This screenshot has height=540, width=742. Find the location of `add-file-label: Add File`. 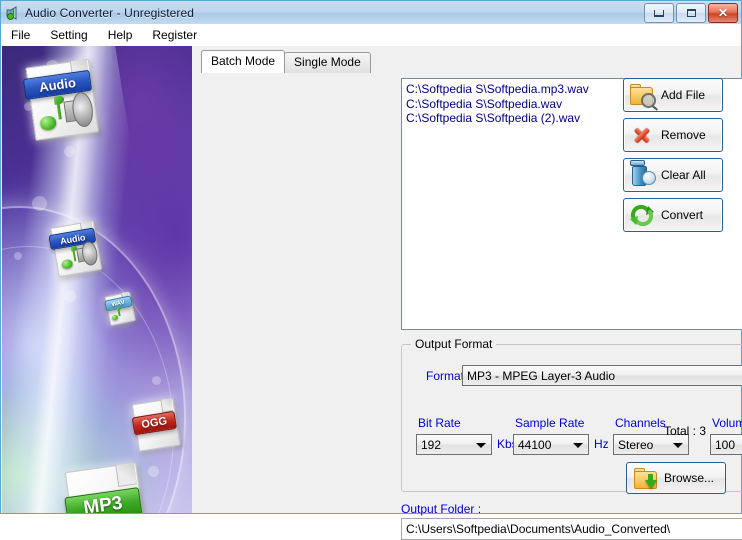

add-file-label: Add File is located at coordinates (683, 95).